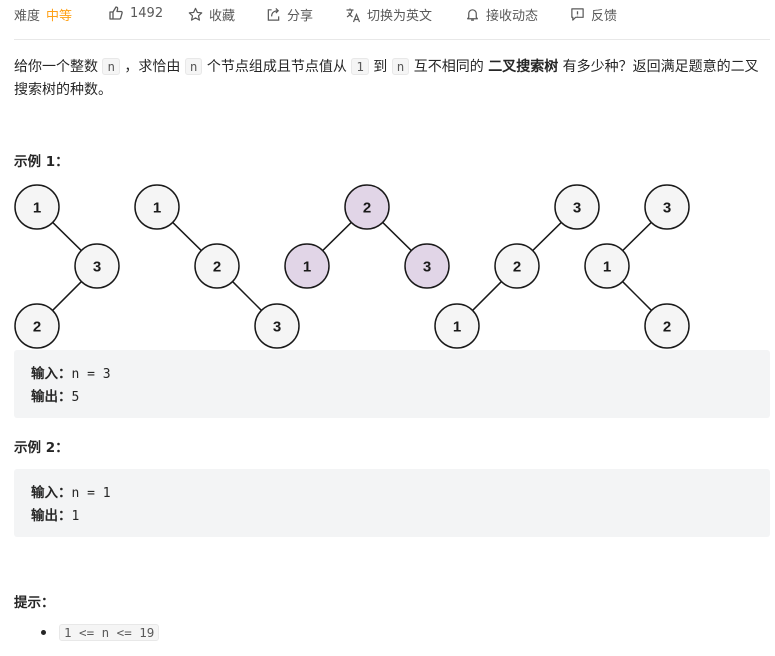 This screenshot has width=775, height=656. What do you see at coordinates (353, 15) in the screenshot?
I see `translate-icon` at bounding box center [353, 15].